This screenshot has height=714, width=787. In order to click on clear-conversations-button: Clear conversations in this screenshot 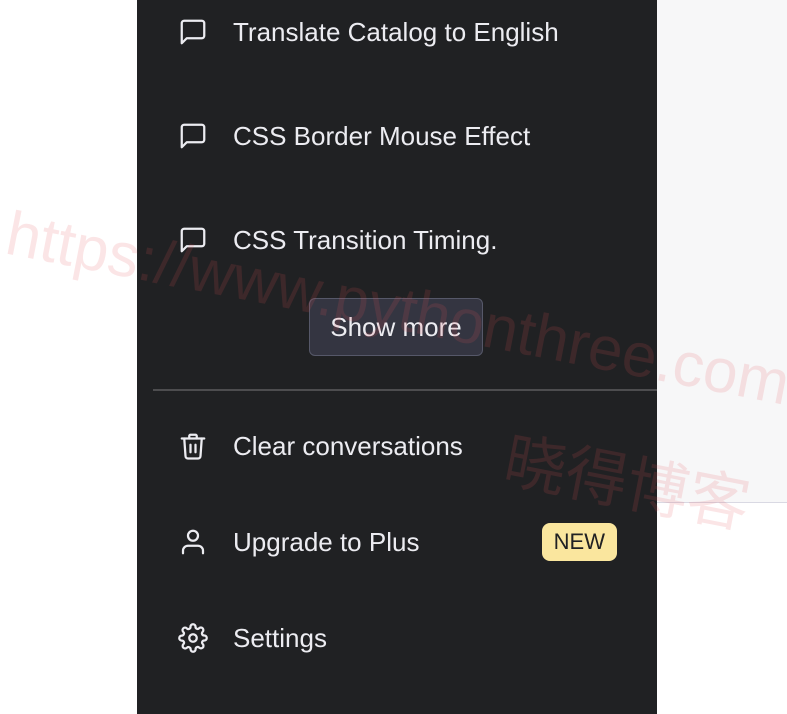, I will do `click(397, 446)`.